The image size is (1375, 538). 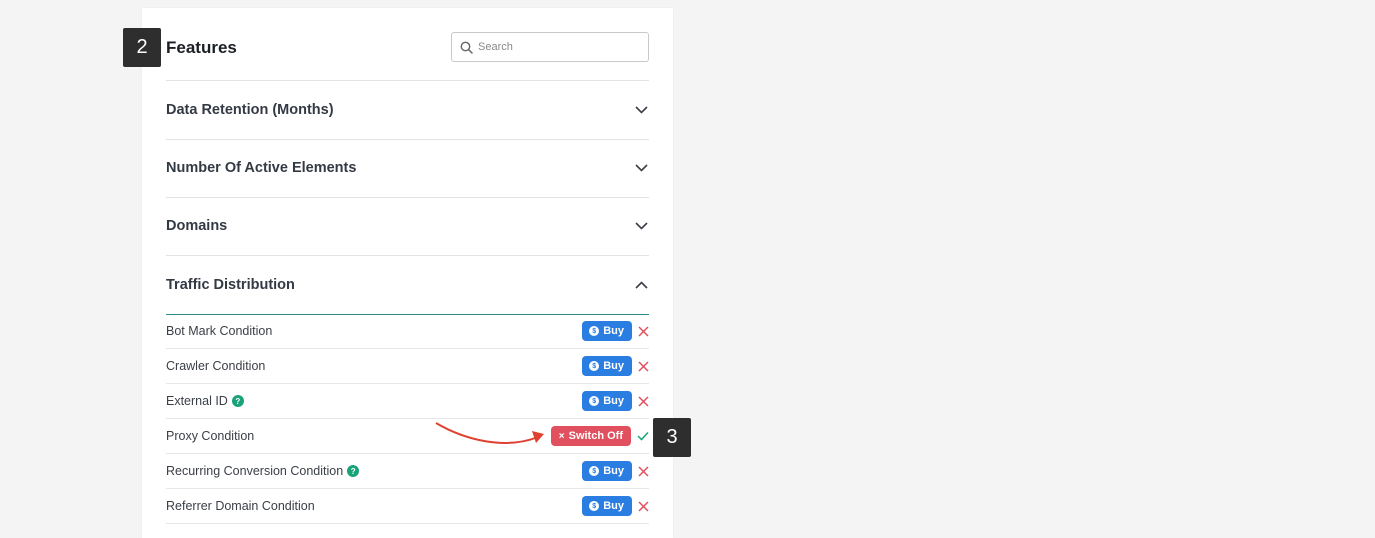 What do you see at coordinates (407, 401) in the screenshot?
I see `feature-row-external-id: External ID ? $ Buy` at bounding box center [407, 401].